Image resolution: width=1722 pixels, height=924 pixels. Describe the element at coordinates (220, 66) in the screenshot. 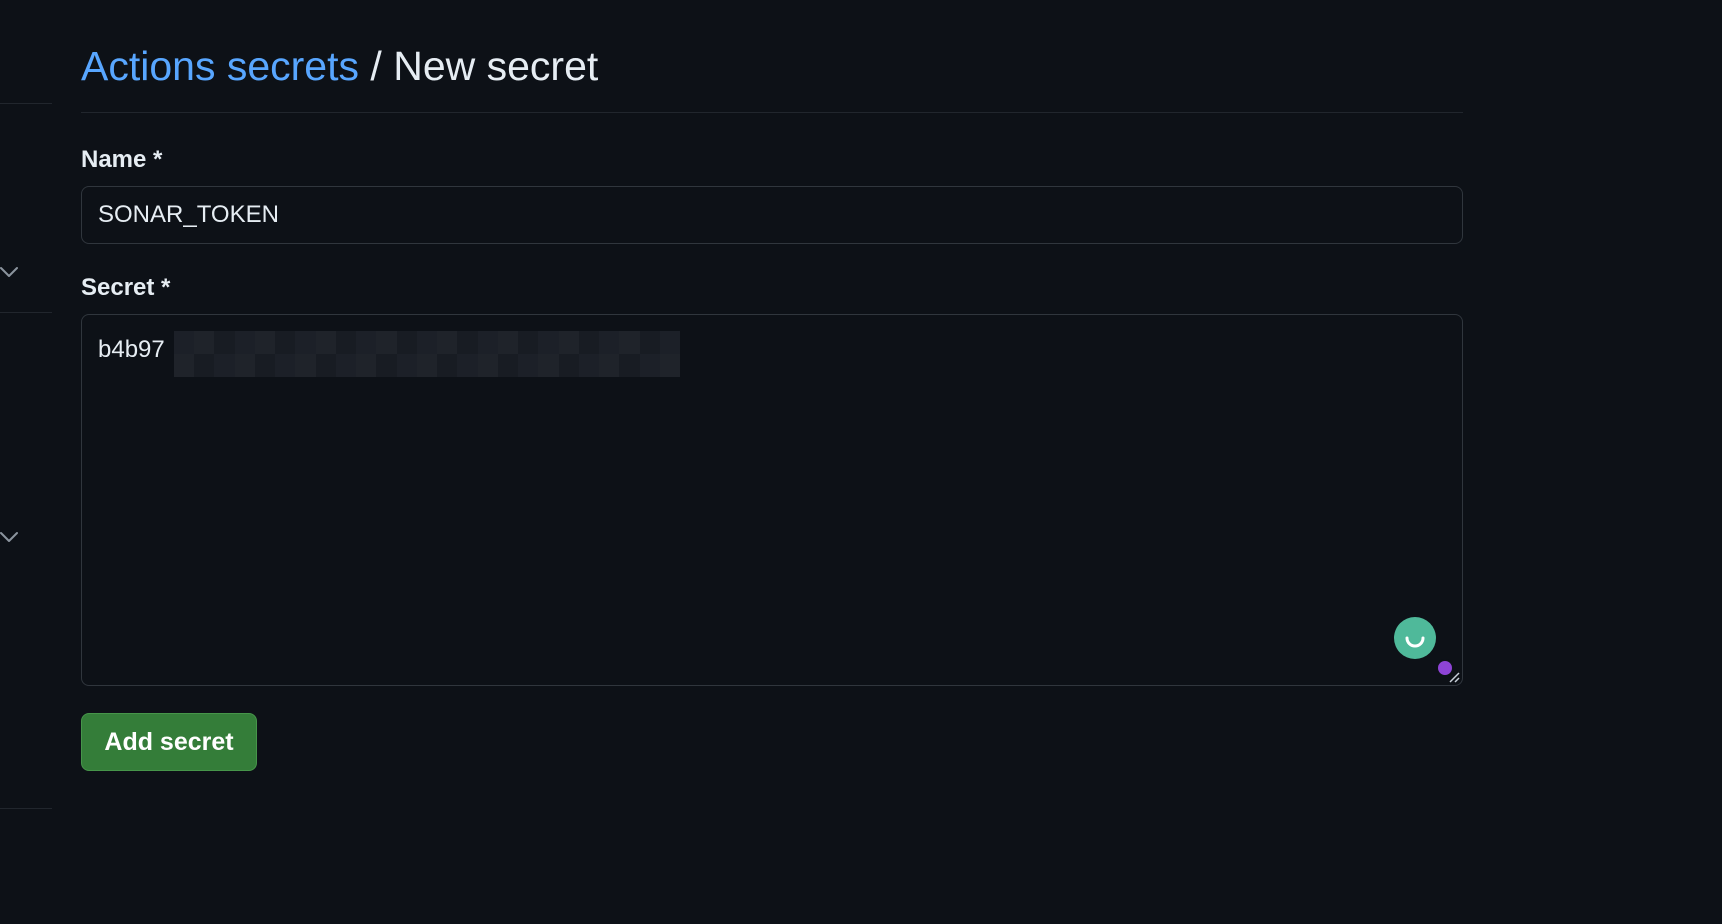

I see `breadcrumb-actions-secrets-link: Actions secrets` at that location.